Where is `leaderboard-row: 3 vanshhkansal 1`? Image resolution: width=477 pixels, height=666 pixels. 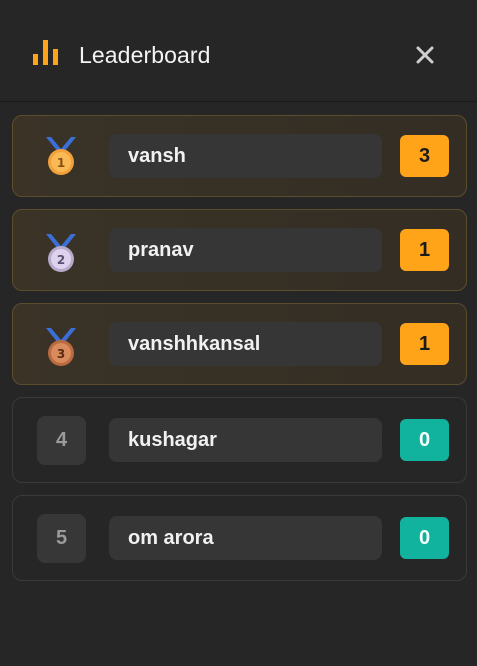
leaderboard-row: 3 vanshhkansal 1 is located at coordinates (239, 344).